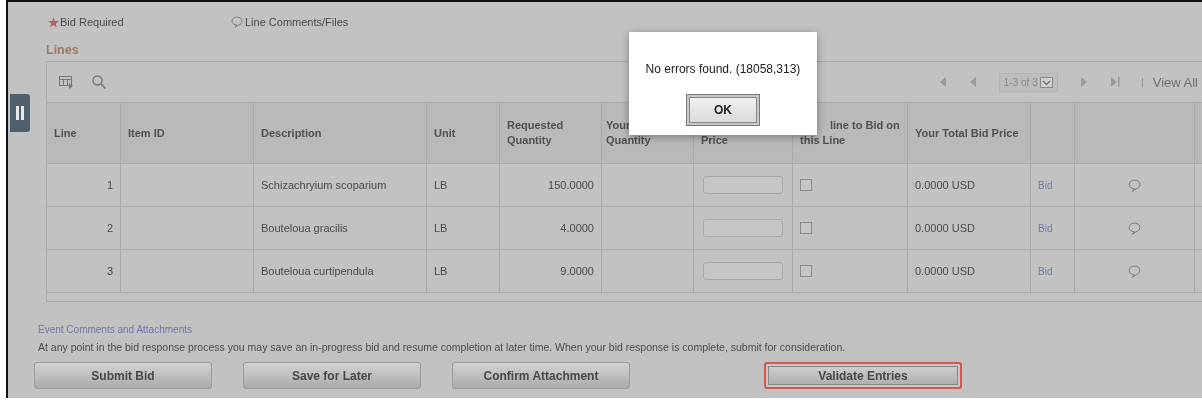 The height and width of the screenshot is (404, 1202). What do you see at coordinates (66, 82) in the screenshot?
I see `grid-settings-icon` at bounding box center [66, 82].